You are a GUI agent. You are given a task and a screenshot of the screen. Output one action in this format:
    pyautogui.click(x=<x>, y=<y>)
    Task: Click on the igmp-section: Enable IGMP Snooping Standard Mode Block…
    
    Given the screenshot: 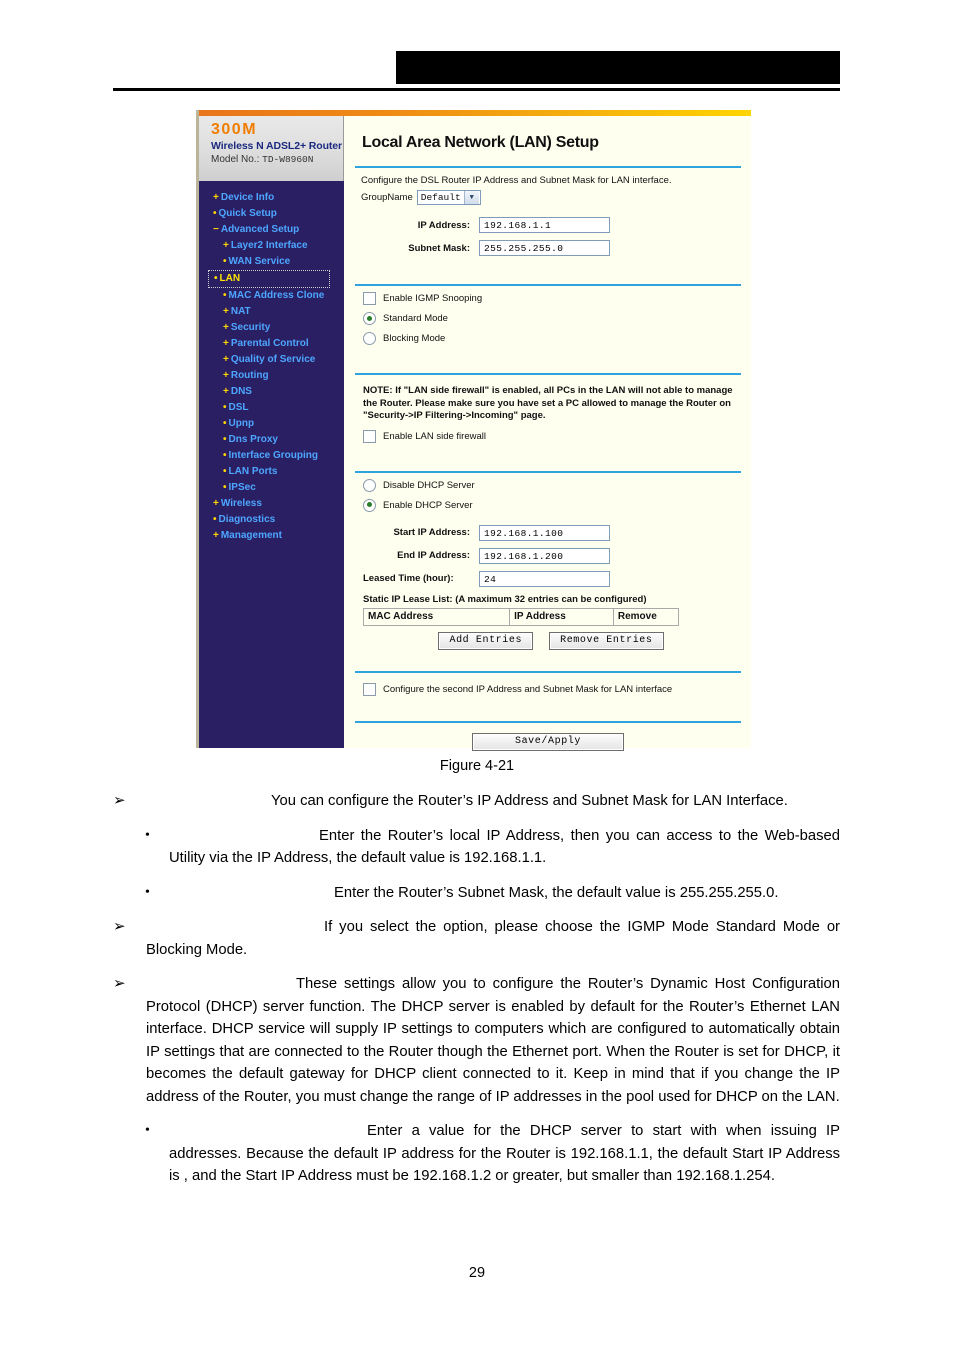 What is the action you would take?
    pyautogui.click(x=548, y=323)
    